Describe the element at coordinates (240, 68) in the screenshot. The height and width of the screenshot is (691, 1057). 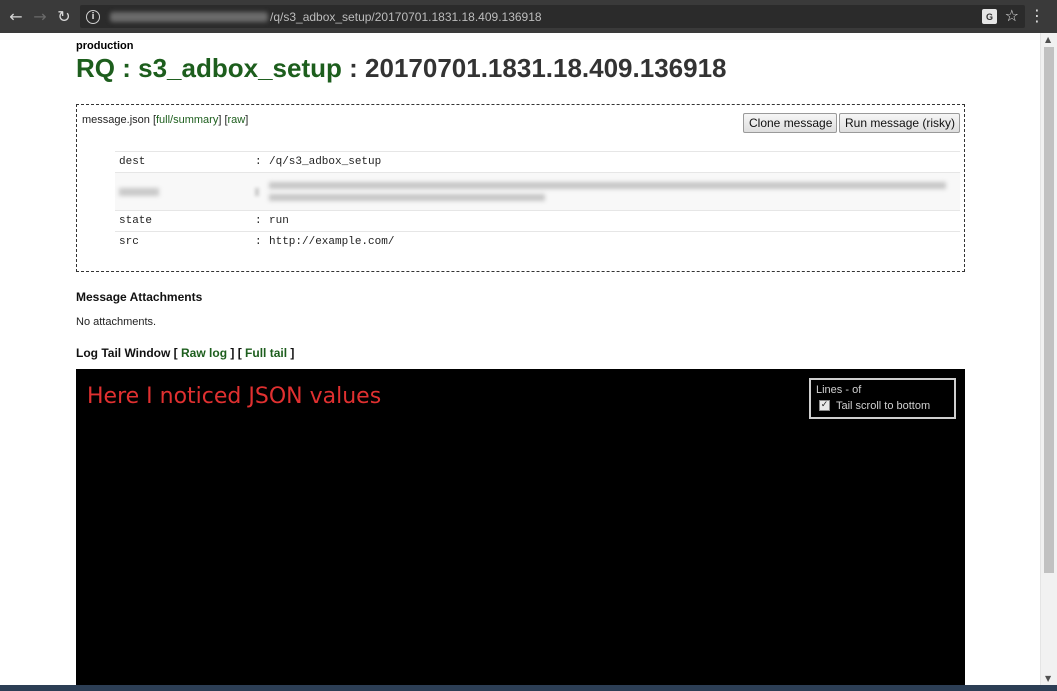
I see `queue-name: s3_adbox_setup` at that location.